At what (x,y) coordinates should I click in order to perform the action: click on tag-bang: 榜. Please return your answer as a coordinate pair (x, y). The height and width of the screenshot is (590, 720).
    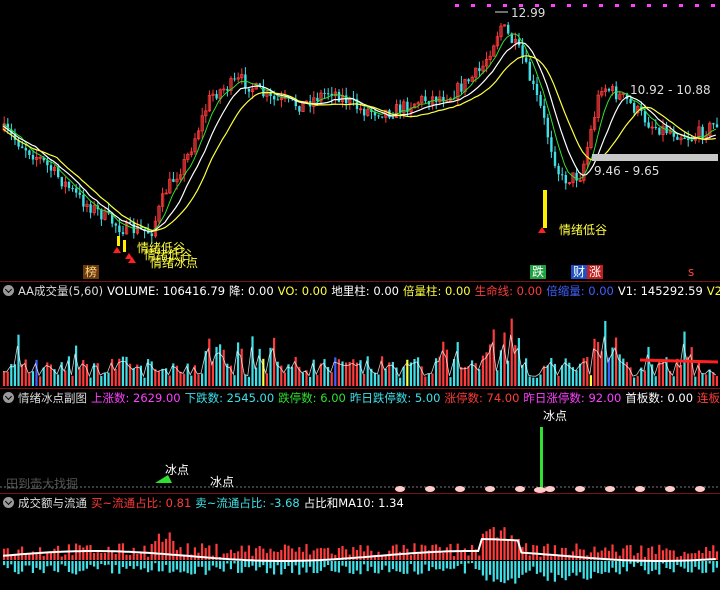
    Looking at the image, I should click on (91, 272).